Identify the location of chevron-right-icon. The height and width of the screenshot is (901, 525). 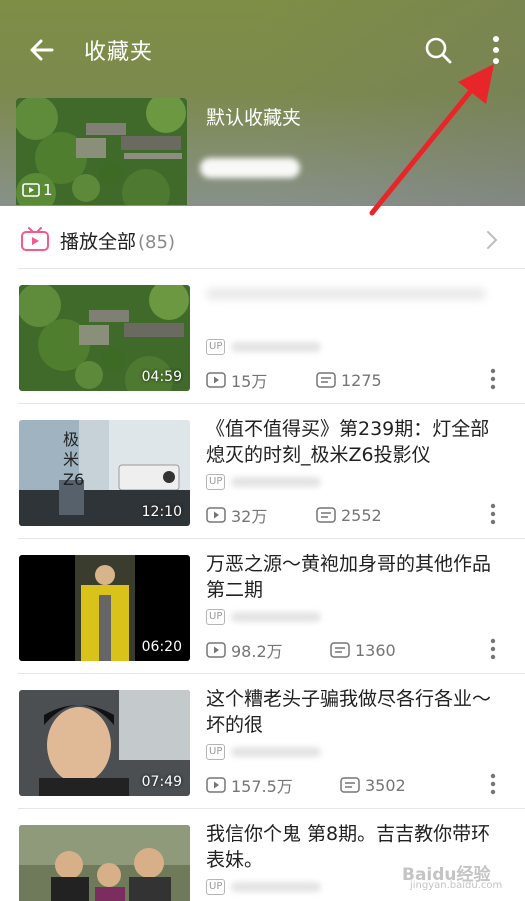
(492, 240).